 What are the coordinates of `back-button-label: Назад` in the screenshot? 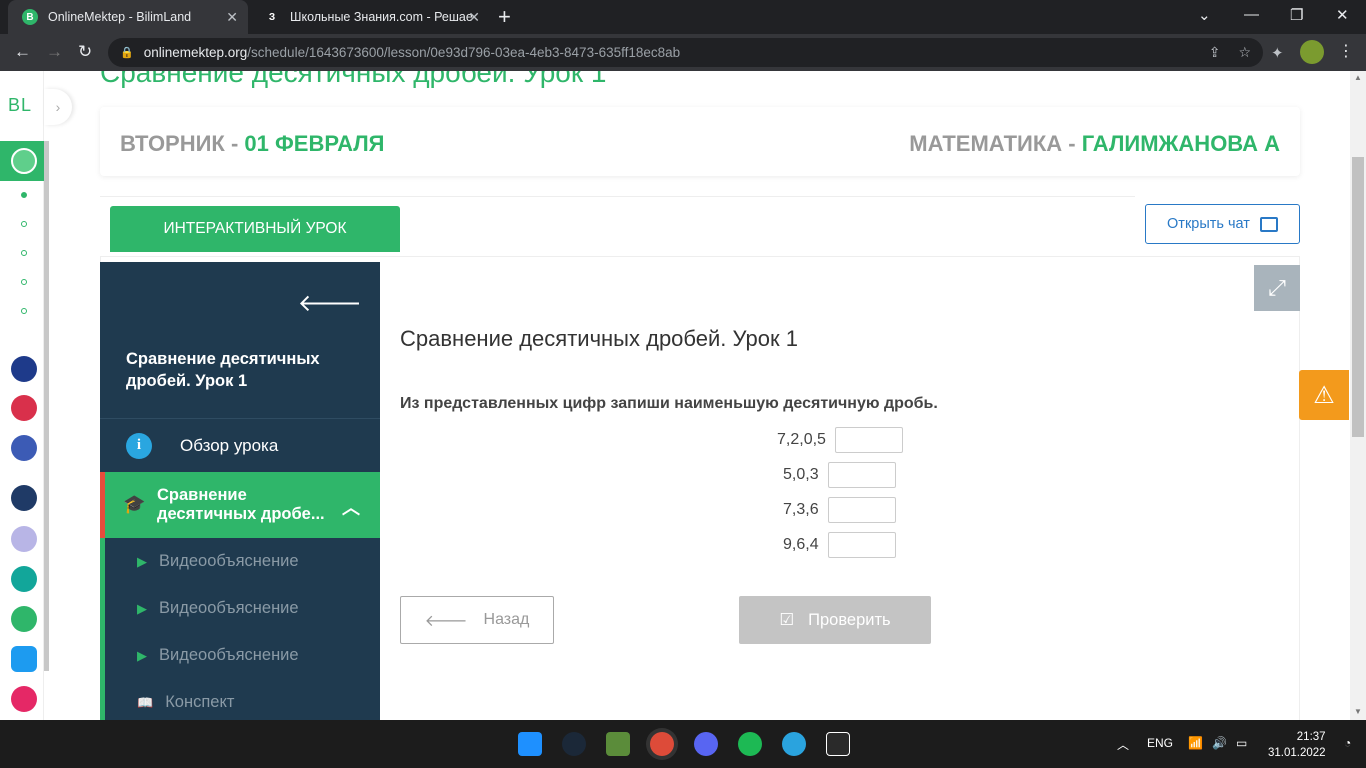 It's located at (506, 619).